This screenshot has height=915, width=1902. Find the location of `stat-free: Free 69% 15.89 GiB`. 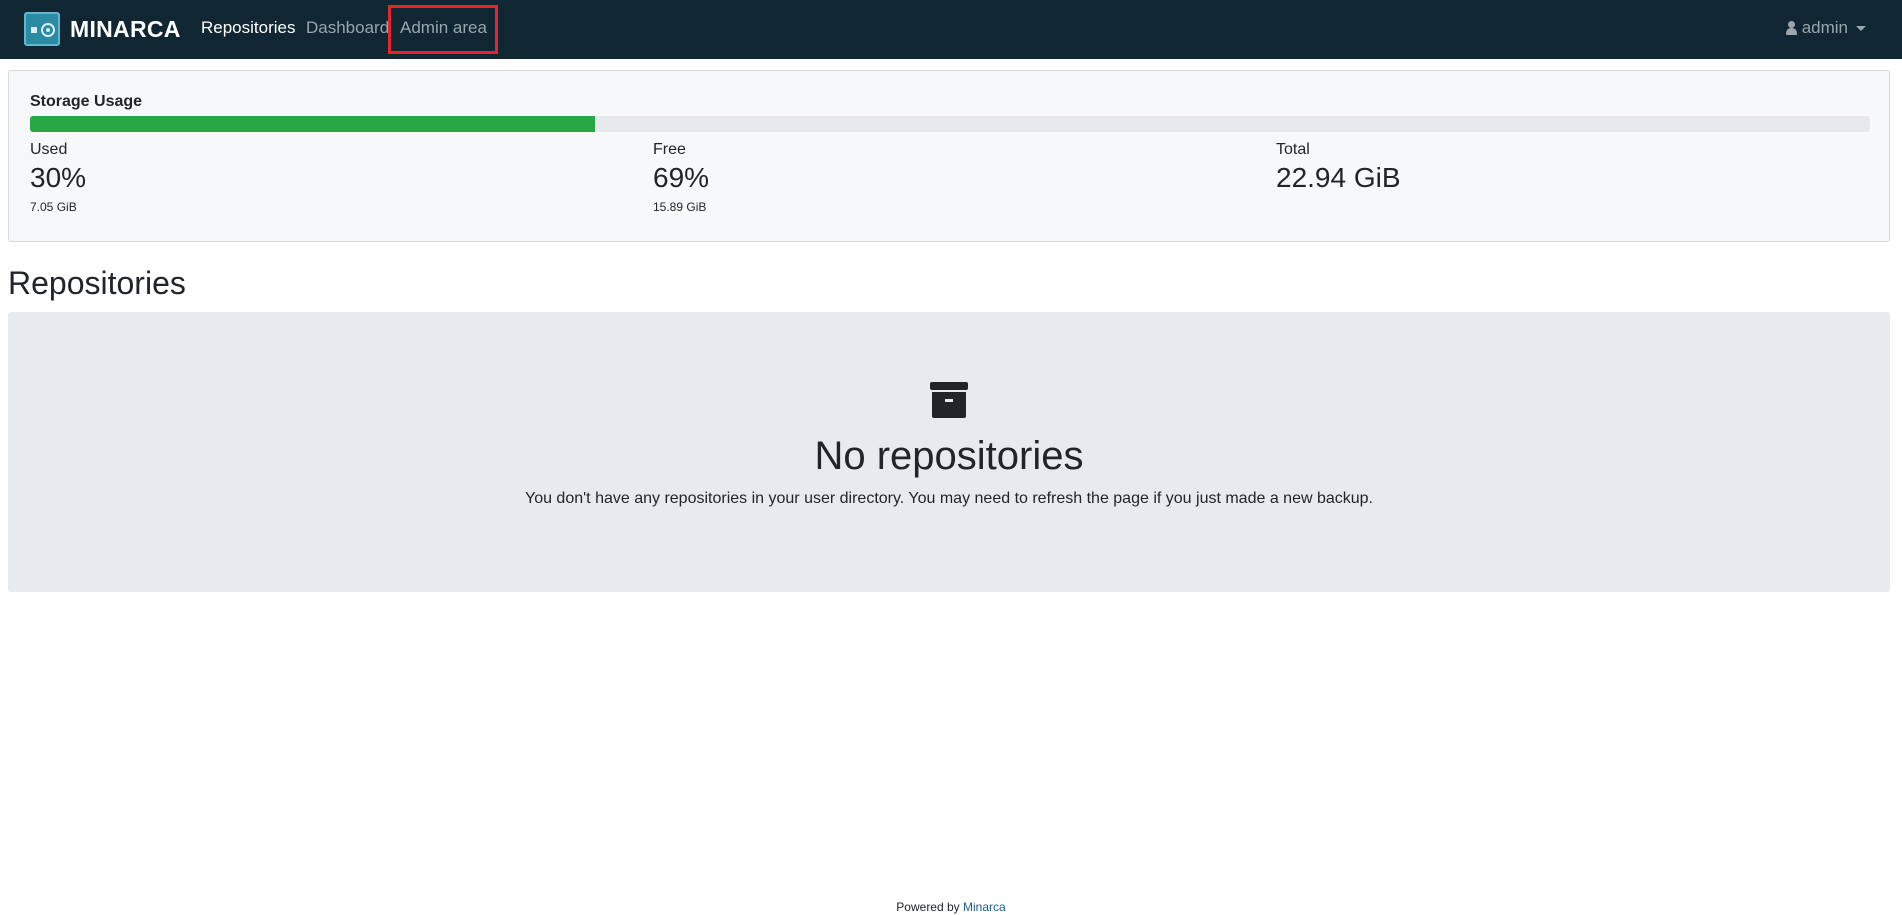

stat-free: Free 69% 15.89 GiB is located at coordinates (681, 177).